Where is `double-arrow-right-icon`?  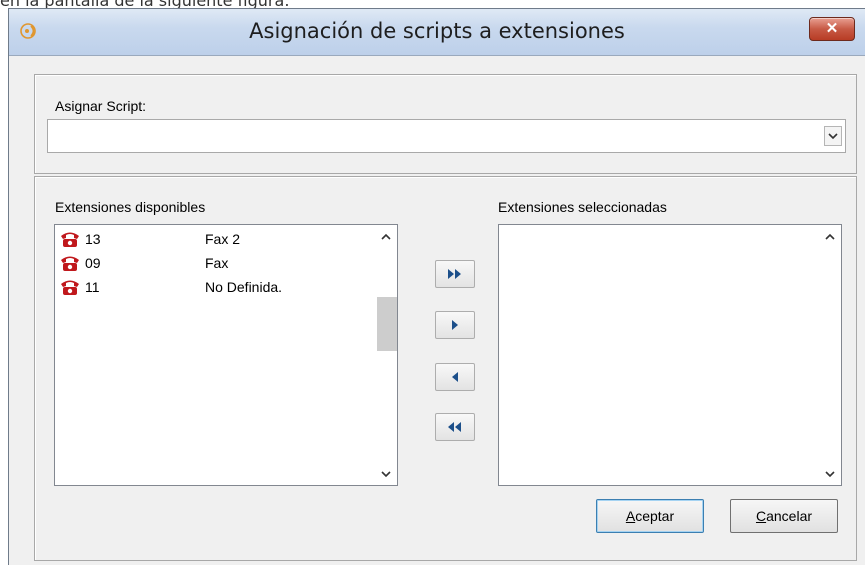 double-arrow-right-icon is located at coordinates (454, 274).